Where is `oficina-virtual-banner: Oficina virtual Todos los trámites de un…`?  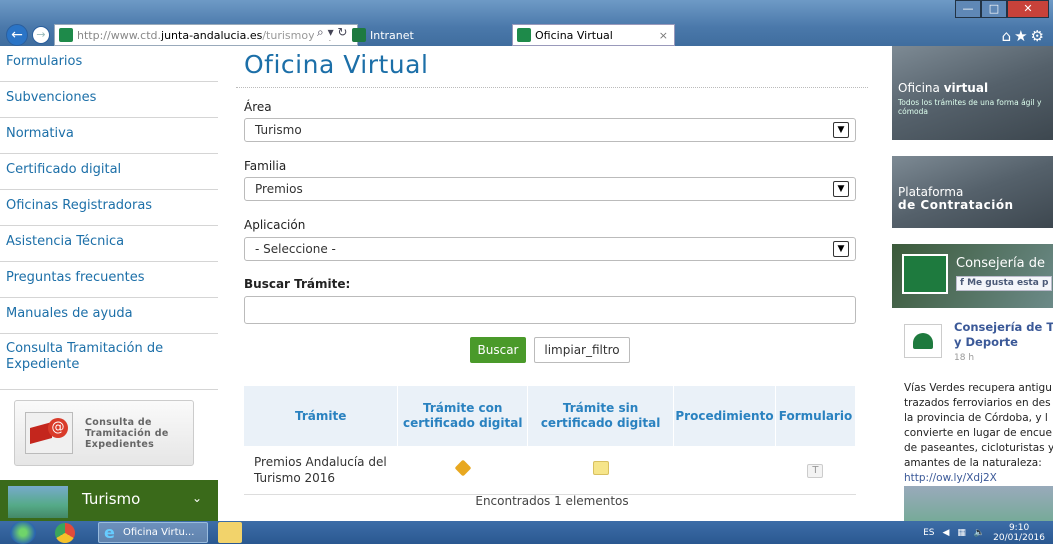
oficina-virtual-banner: Oficina virtual Todos los trámites de un… is located at coordinates (972, 93).